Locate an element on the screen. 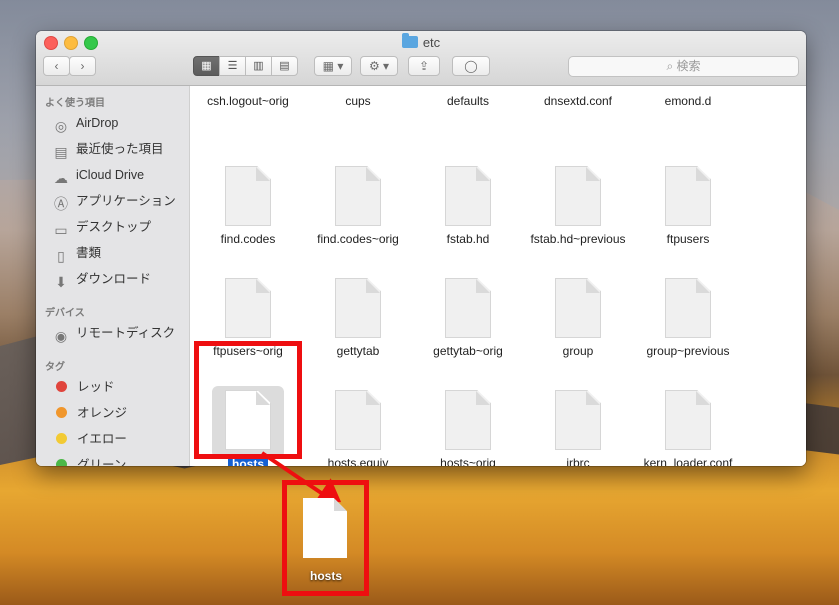 The image size is (839, 605). documents-icon: ▯ is located at coordinates (61, 256).